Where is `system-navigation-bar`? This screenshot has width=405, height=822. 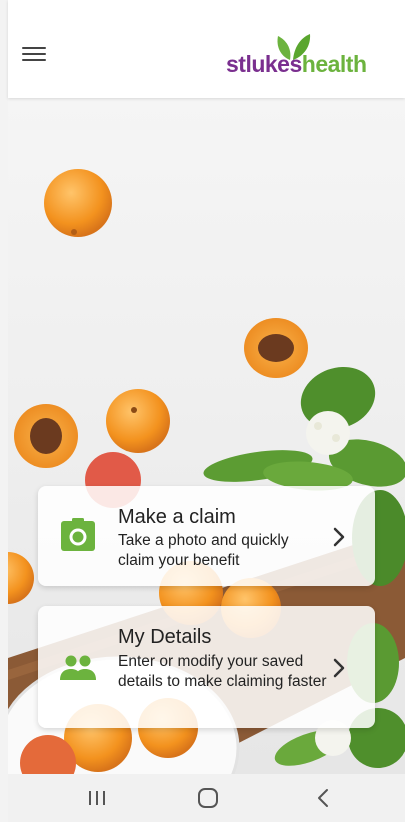 system-navigation-bar is located at coordinates (206, 798).